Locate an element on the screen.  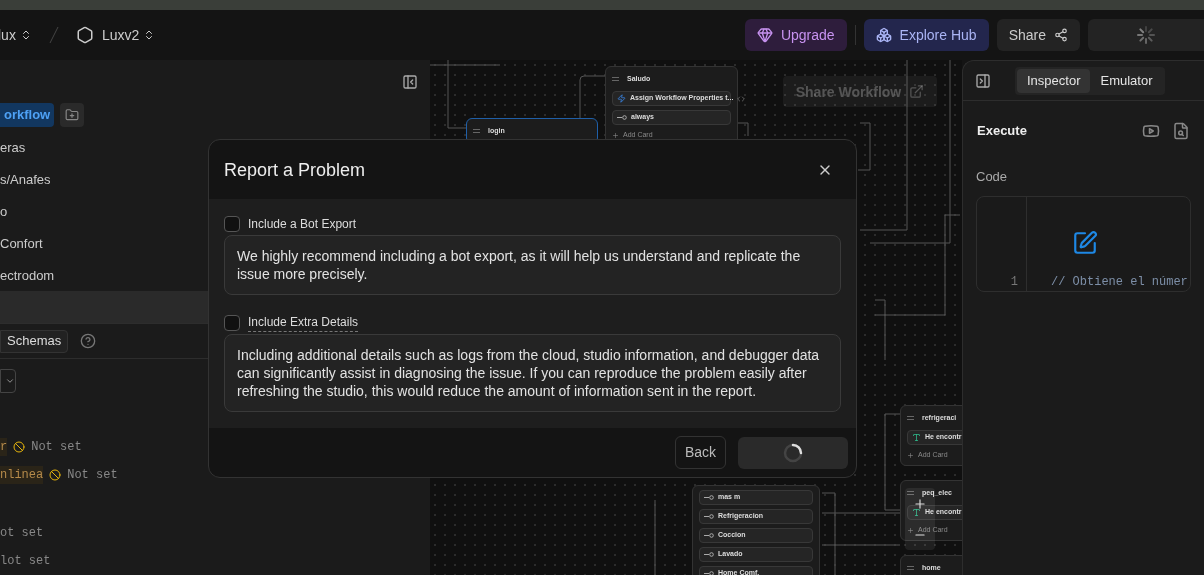
variable-value: lot set is located at coordinates (25, 561).